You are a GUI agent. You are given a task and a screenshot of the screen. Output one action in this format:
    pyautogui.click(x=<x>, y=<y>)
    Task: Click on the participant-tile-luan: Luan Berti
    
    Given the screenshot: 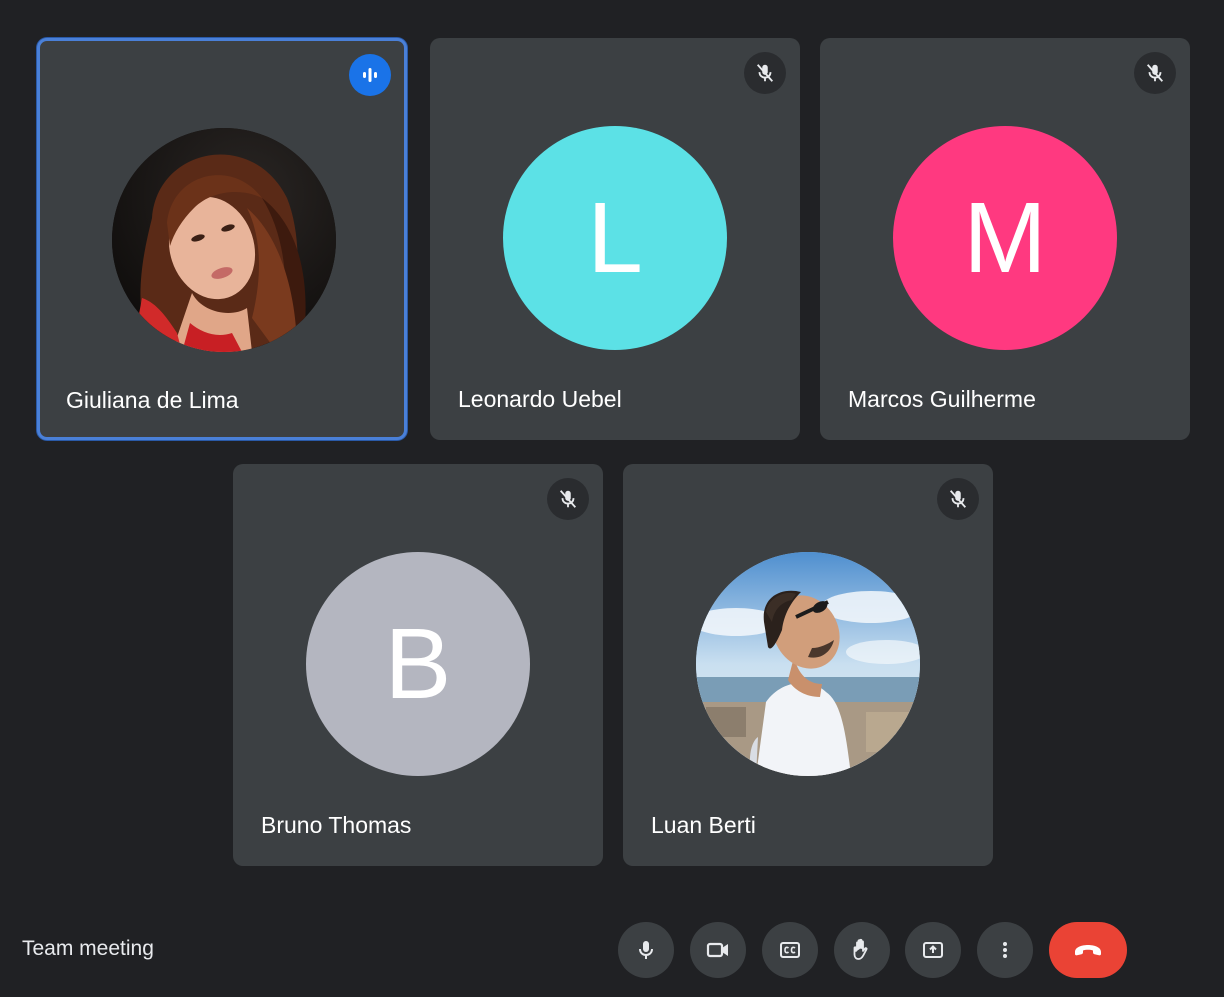 What is the action you would take?
    pyautogui.click(x=808, y=665)
    